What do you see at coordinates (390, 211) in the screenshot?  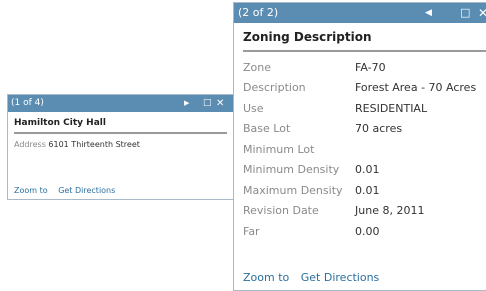 I see `field-value: June 8, 2011` at bounding box center [390, 211].